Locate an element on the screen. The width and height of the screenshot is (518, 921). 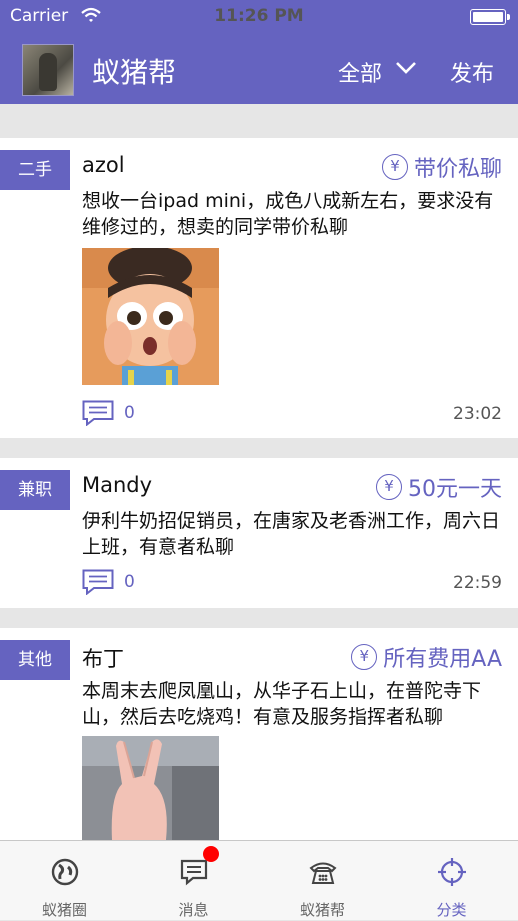
message-icon is located at coordinates (193, 872).